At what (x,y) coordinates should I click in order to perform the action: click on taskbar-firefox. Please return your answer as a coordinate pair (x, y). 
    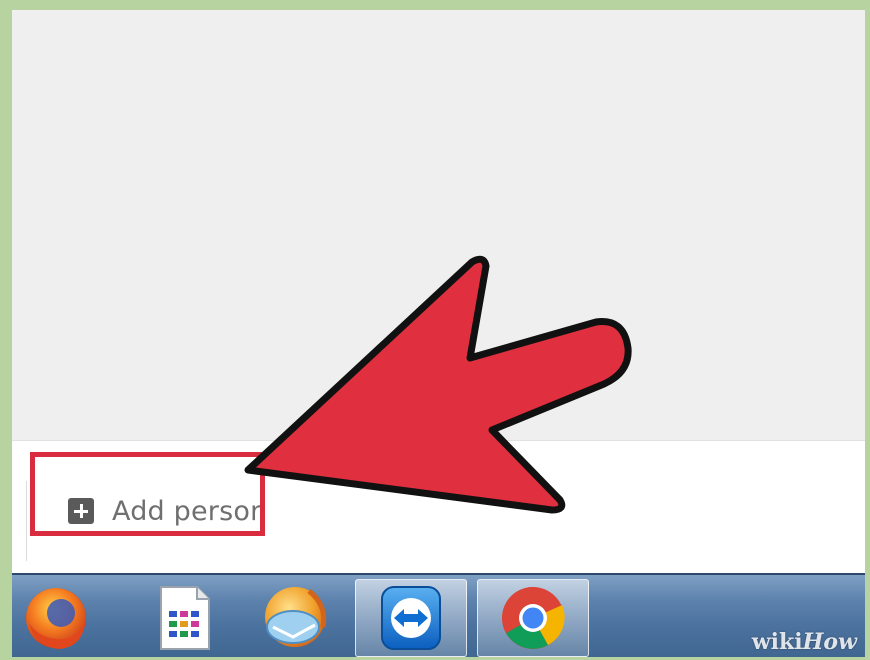
    Looking at the image, I should click on (62, 618).